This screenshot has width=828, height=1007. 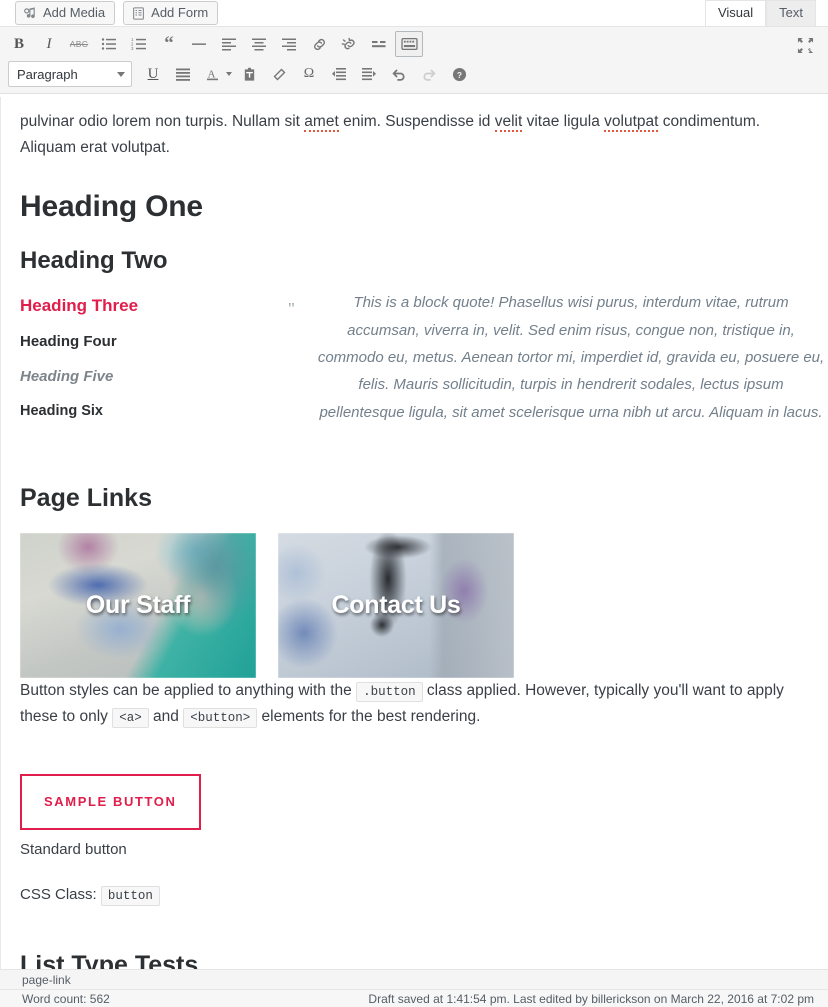 I want to click on code-button-tag: <button>, so click(x=220, y=717).